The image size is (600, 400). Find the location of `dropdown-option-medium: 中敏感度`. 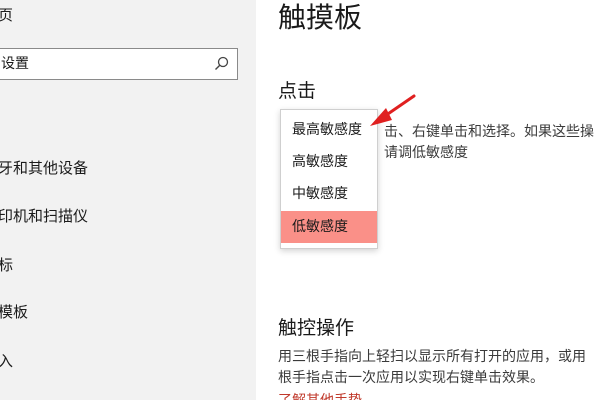

dropdown-option-medium: 中敏感度 is located at coordinates (329, 194).